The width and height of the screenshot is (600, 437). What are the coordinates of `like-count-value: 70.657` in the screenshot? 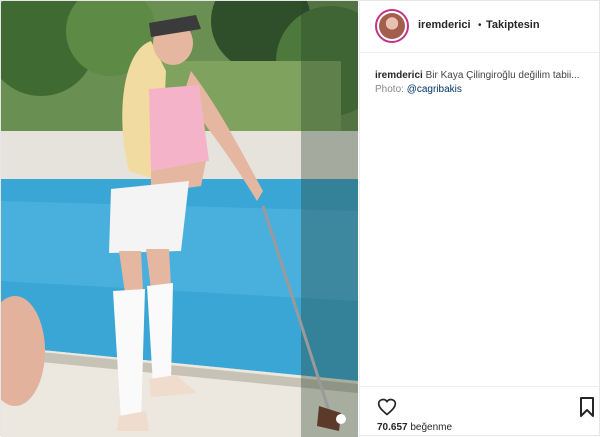 It's located at (392, 427).